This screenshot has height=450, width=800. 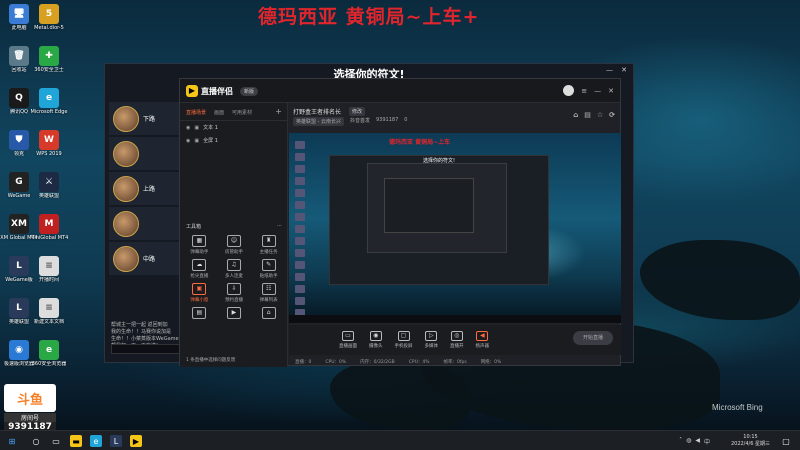 What do you see at coordinates (149, 258) in the screenshot?
I see `champion-row: 中路` at bounding box center [149, 258].